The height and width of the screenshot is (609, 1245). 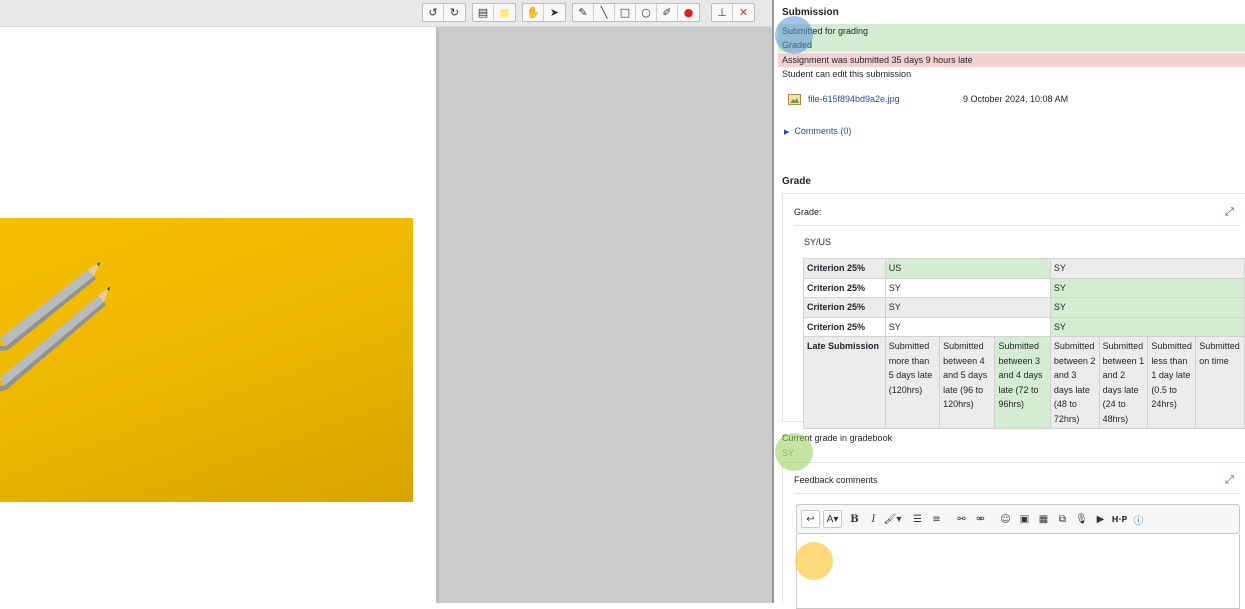 What do you see at coordinates (810, 12) in the screenshot?
I see `submission-heading: Submission` at bounding box center [810, 12].